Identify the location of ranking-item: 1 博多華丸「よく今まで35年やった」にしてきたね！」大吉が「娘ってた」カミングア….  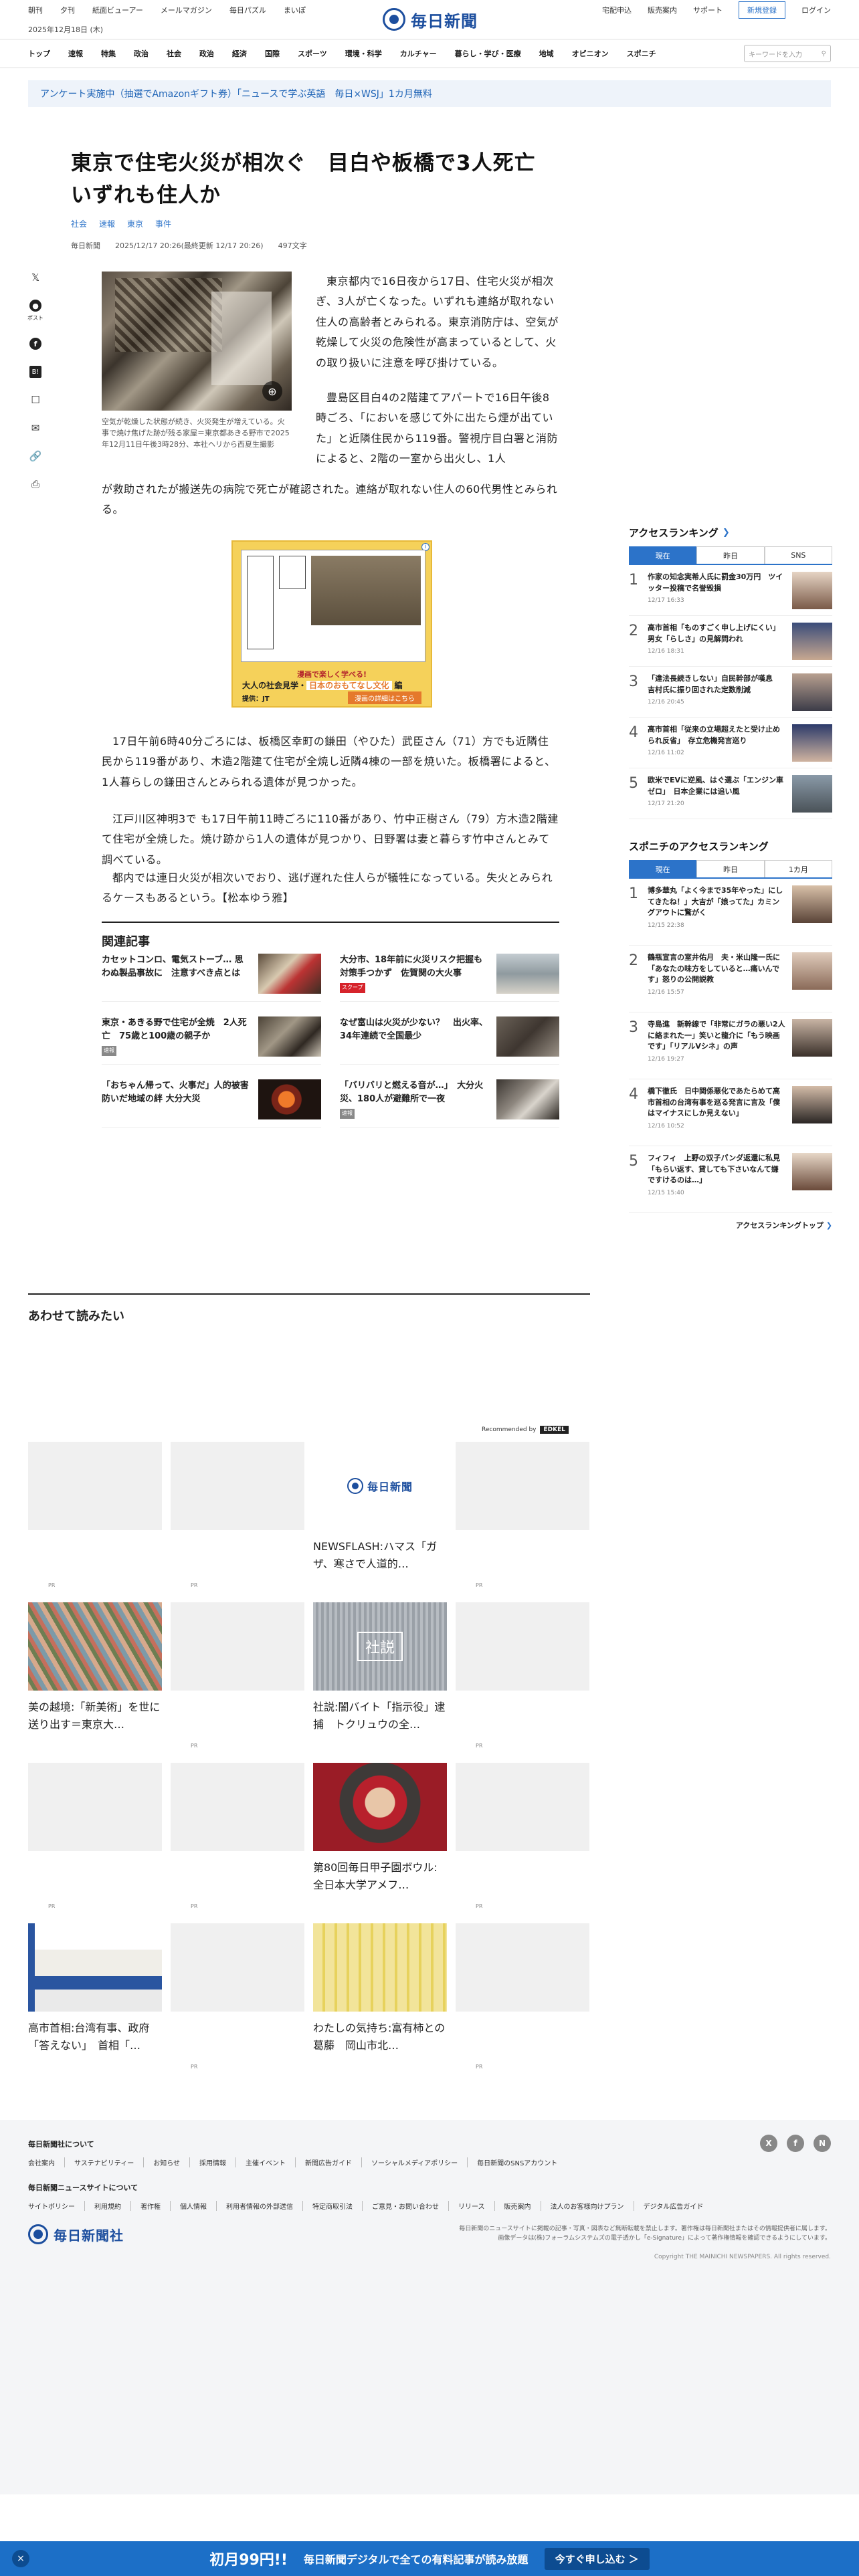
(730, 913).